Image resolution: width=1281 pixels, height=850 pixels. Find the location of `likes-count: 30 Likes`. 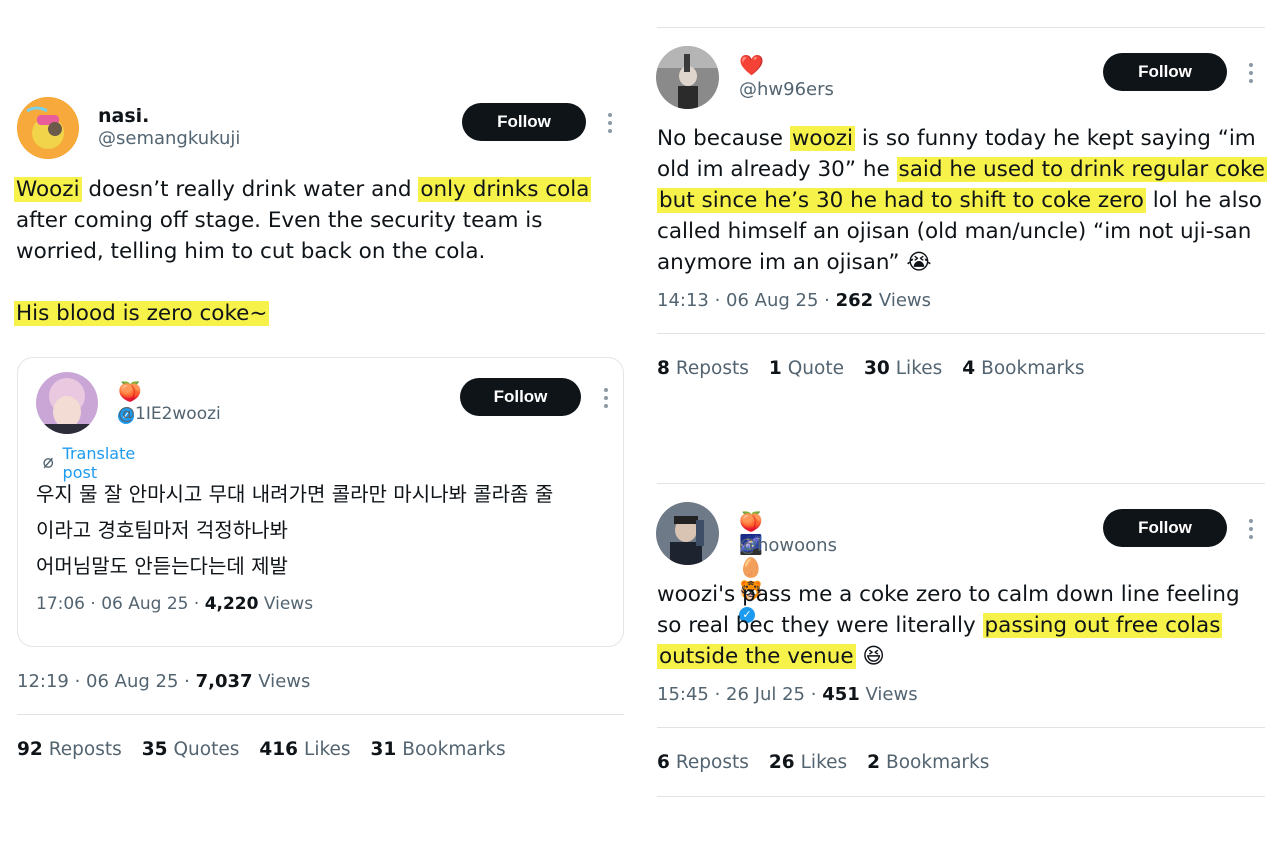

likes-count: 30 Likes is located at coordinates (903, 368).